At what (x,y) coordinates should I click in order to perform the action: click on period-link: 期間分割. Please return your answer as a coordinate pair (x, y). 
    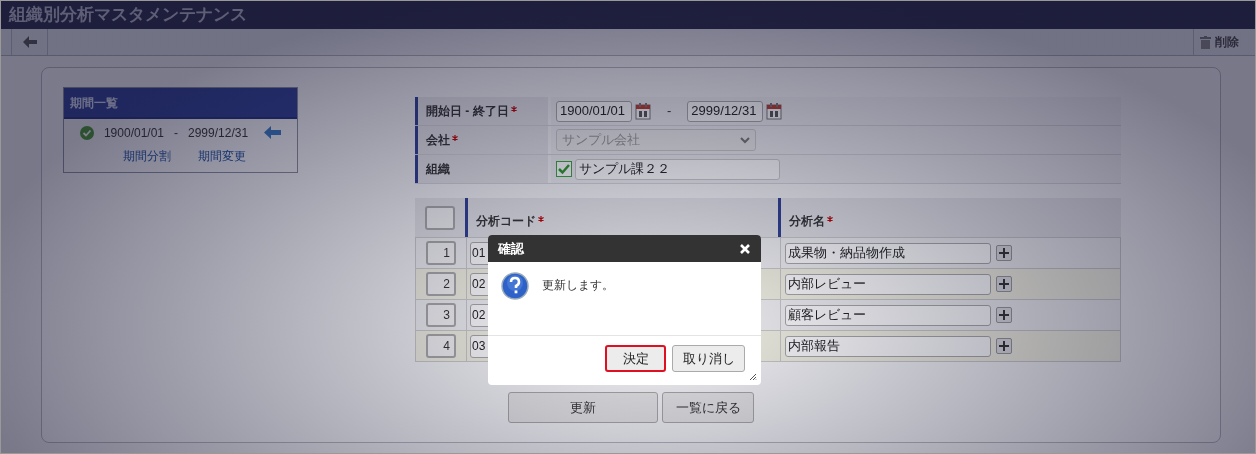
    Looking at the image, I should click on (147, 156).